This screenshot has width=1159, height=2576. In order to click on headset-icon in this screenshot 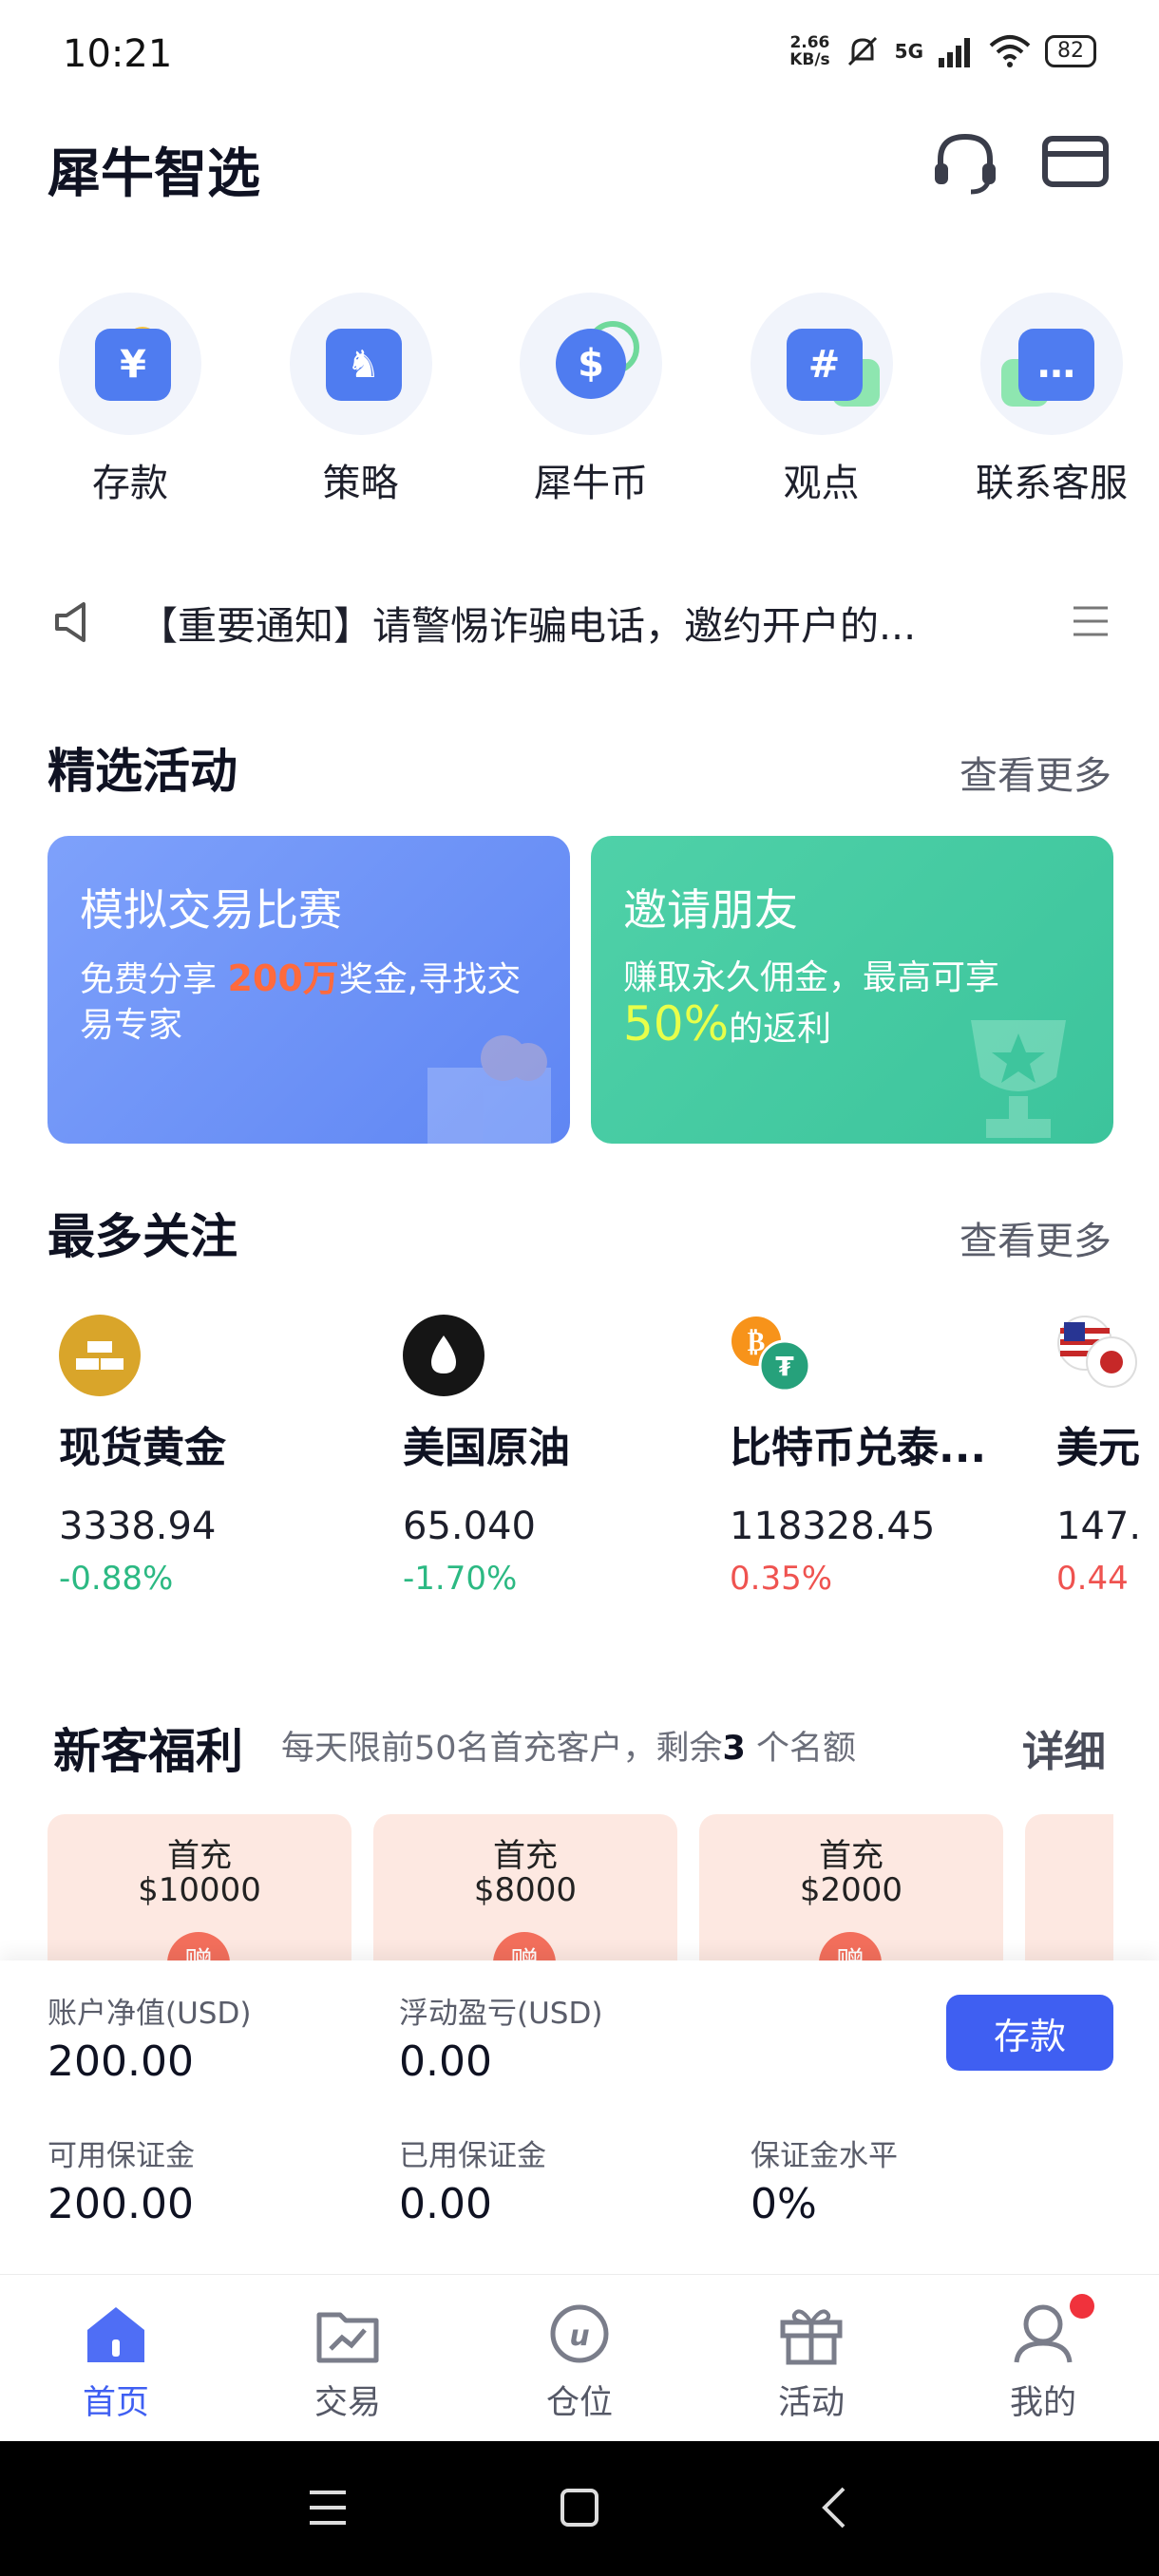, I will do `click(965, 161)`.